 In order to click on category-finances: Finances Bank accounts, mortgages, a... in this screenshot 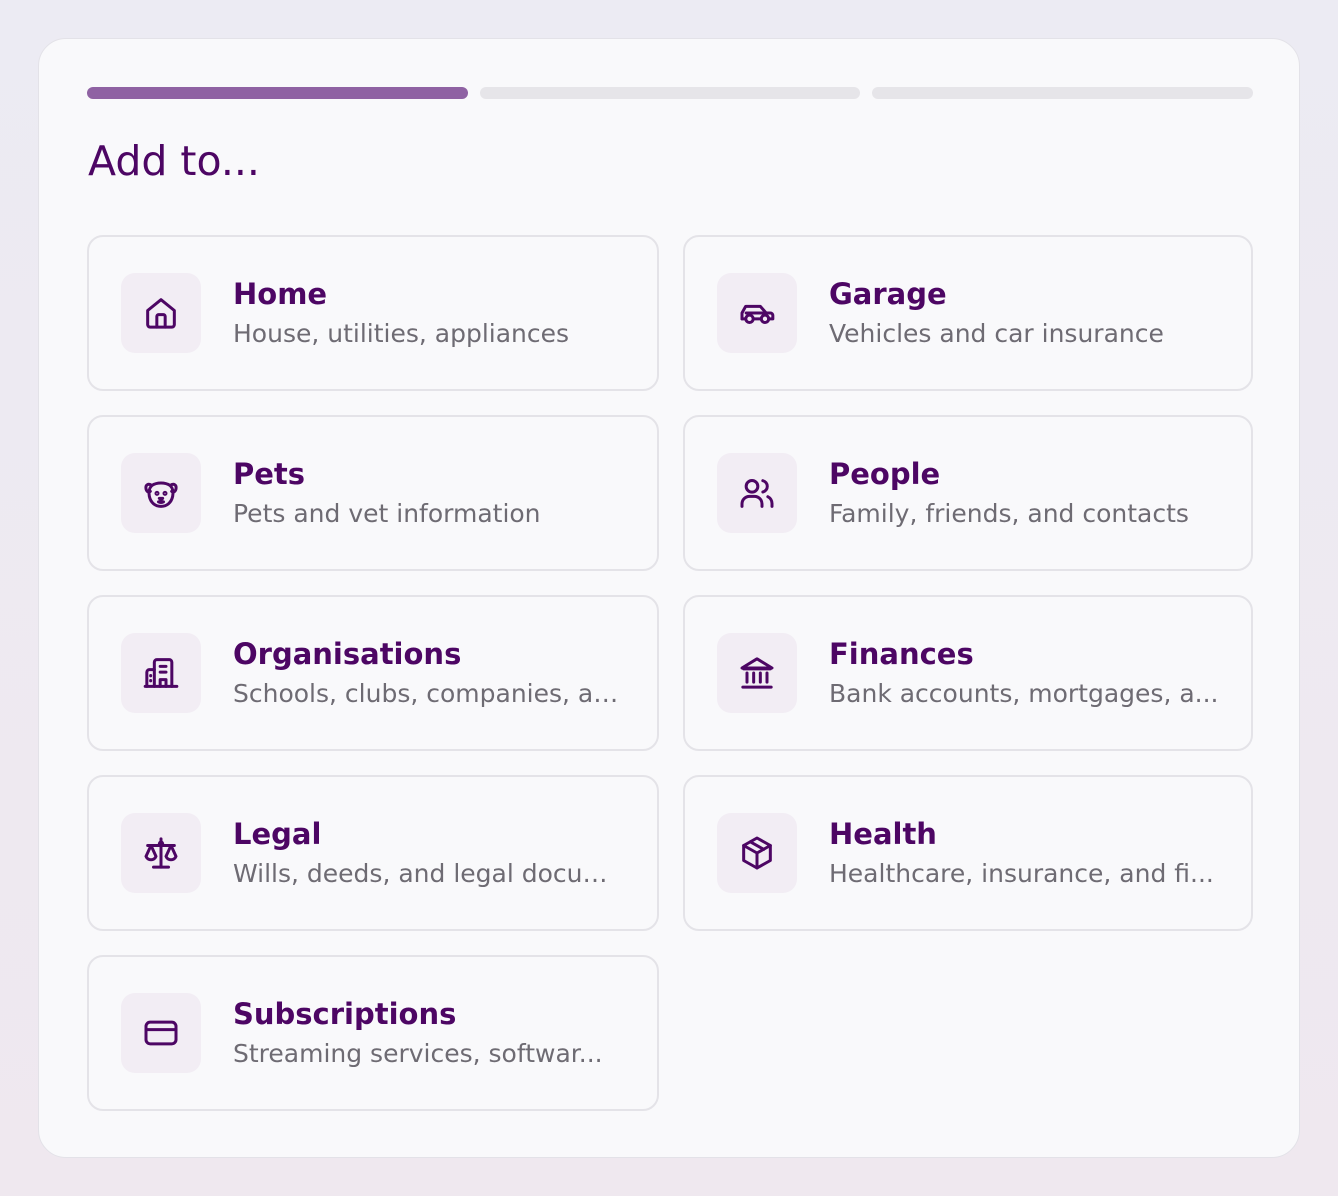, I will do `click(968, 673)`.